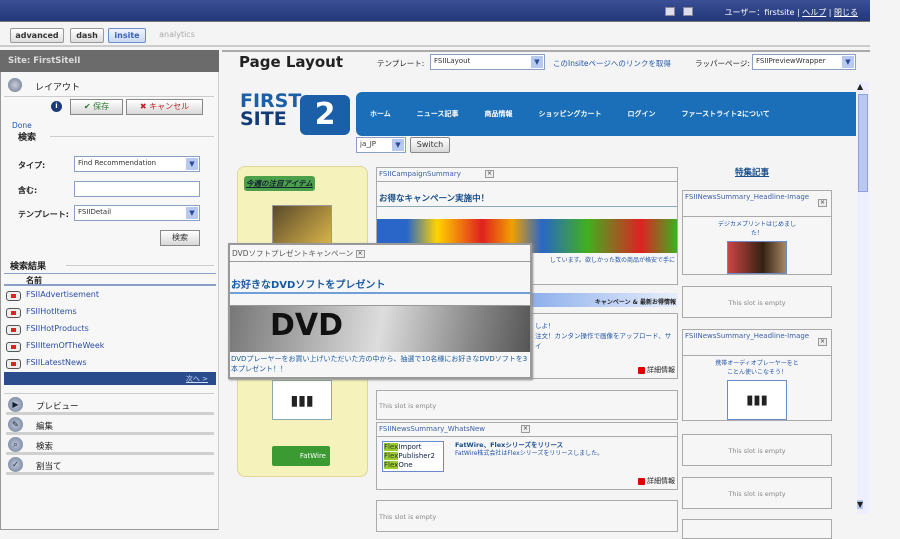 This screenshot has width=900, height=539. Describe the element at coordinates (137, 213) in the screenshot. I see `template-select: FSIIDetail ▼` at that location.